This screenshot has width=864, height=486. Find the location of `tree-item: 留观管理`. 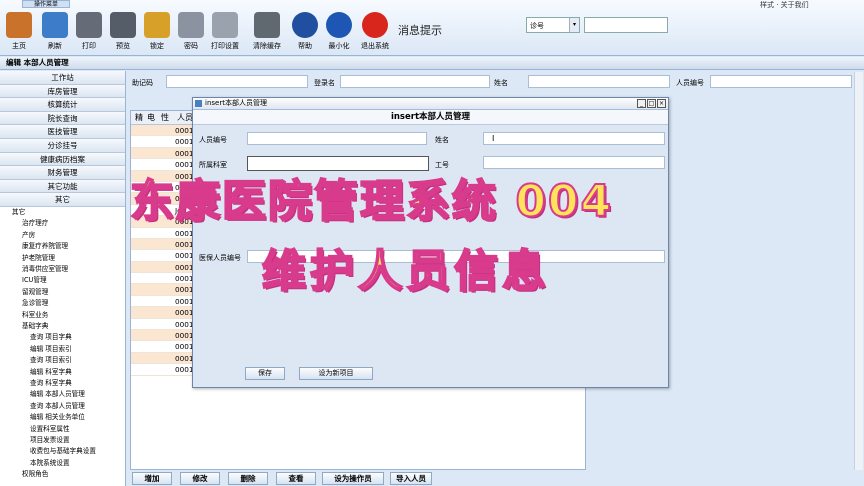

tree-item: 留观管理 is located at coordinates (68, 292).